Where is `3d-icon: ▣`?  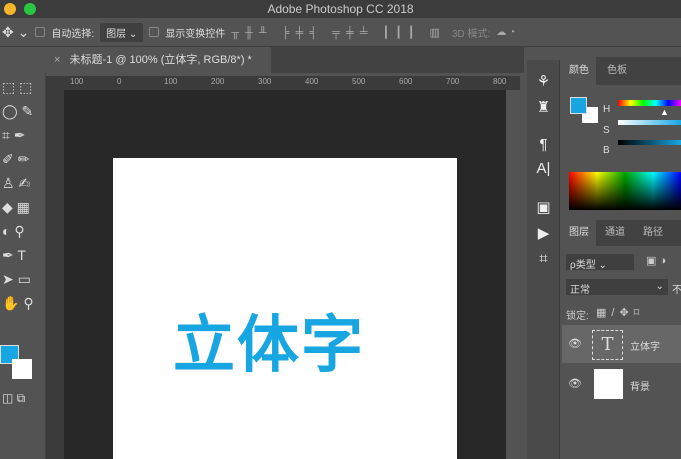 3d-icon: ▣ is located at coordinates (543, 207).